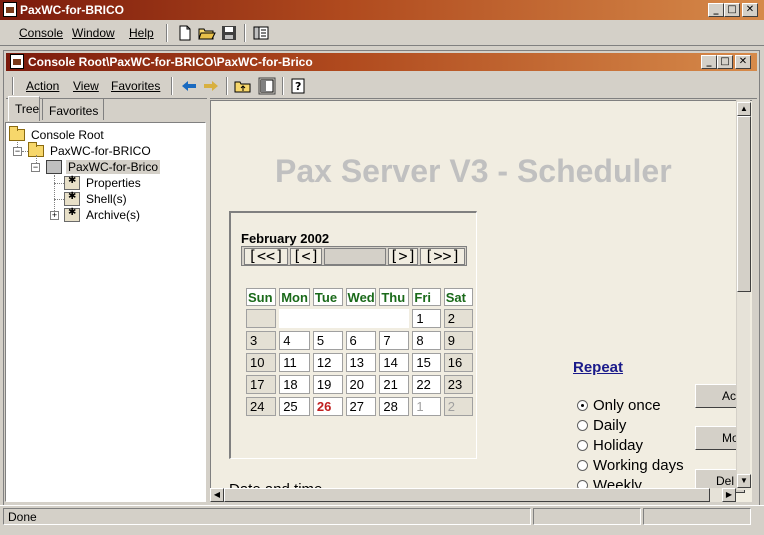 This screenshot has height=535, width=764. What do you see at coordinates (458, 384) in the screenshot?
I see `calendar-day: 23` at bounding box center [458, 384].